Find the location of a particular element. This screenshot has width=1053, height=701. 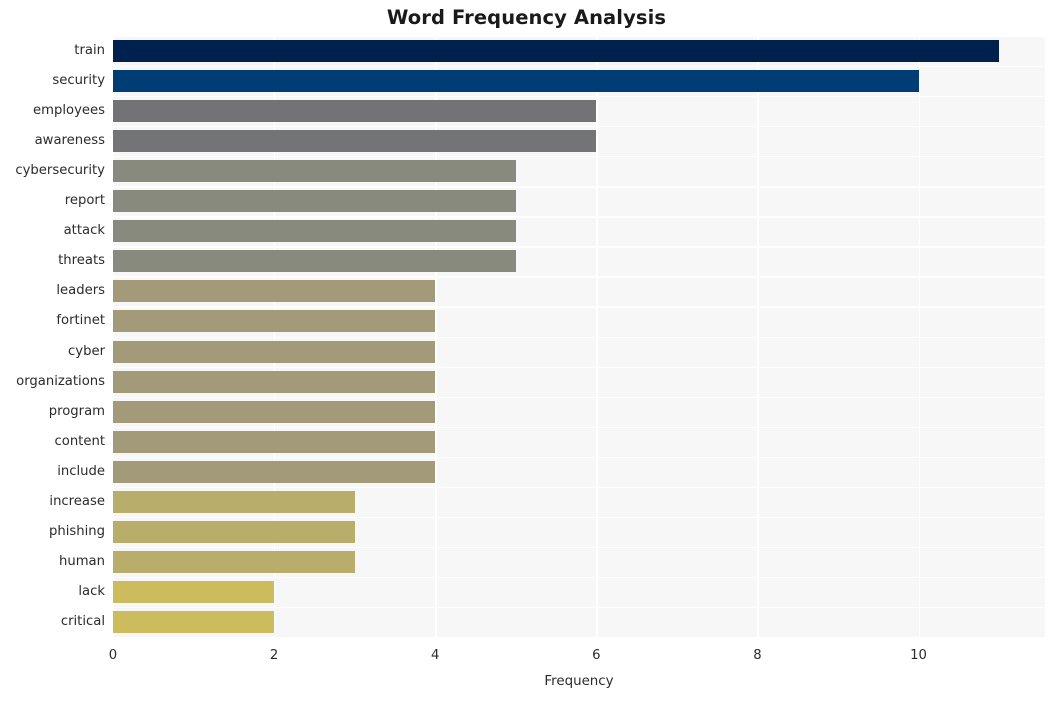

y-tick-label: train is located at coordinates (89, 51).